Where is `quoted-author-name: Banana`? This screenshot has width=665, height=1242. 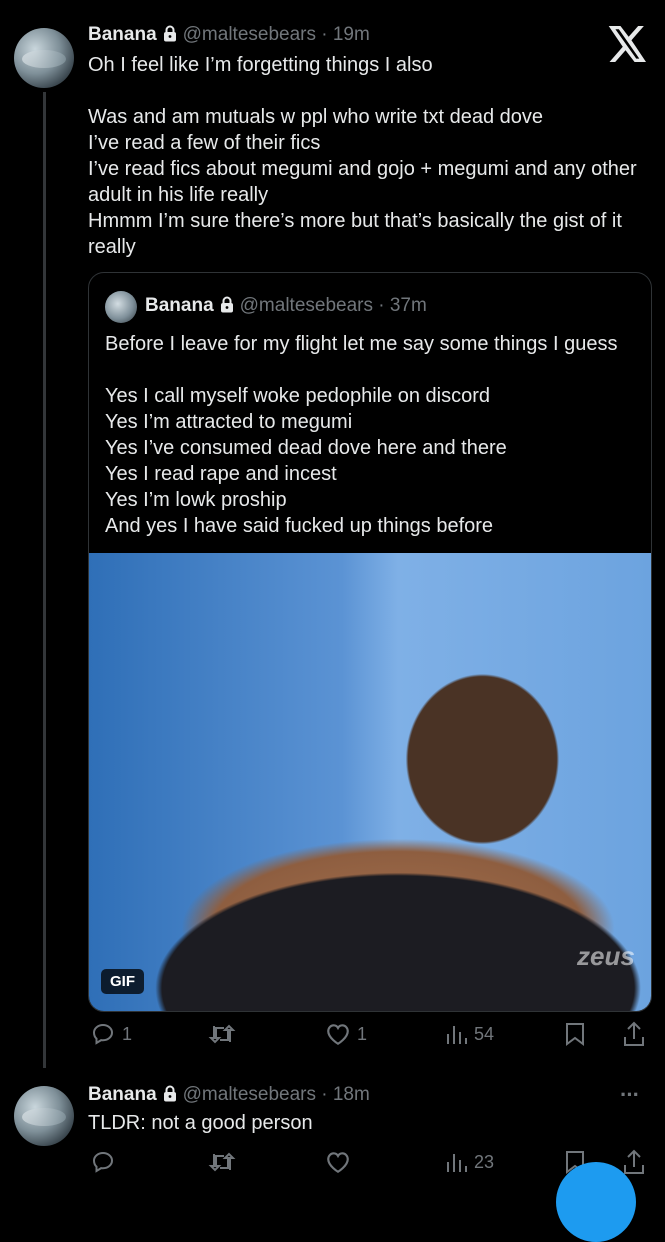
quoted-author-name: Banana is located at coordinates (179, 305).